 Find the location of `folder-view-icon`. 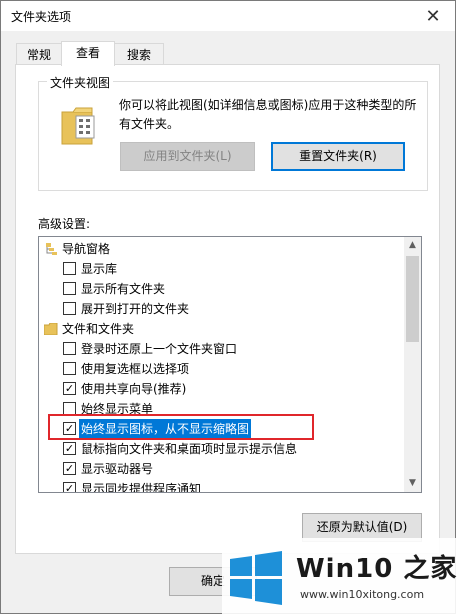

folder-view-icon is located at coordinates (78, 126).